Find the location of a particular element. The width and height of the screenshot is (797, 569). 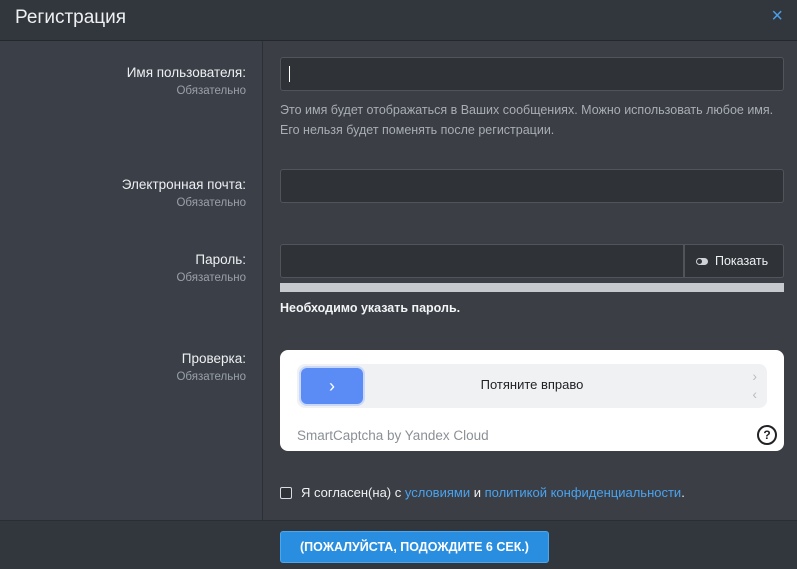

password-label: Пароль: is located at coordinates (220, 259).